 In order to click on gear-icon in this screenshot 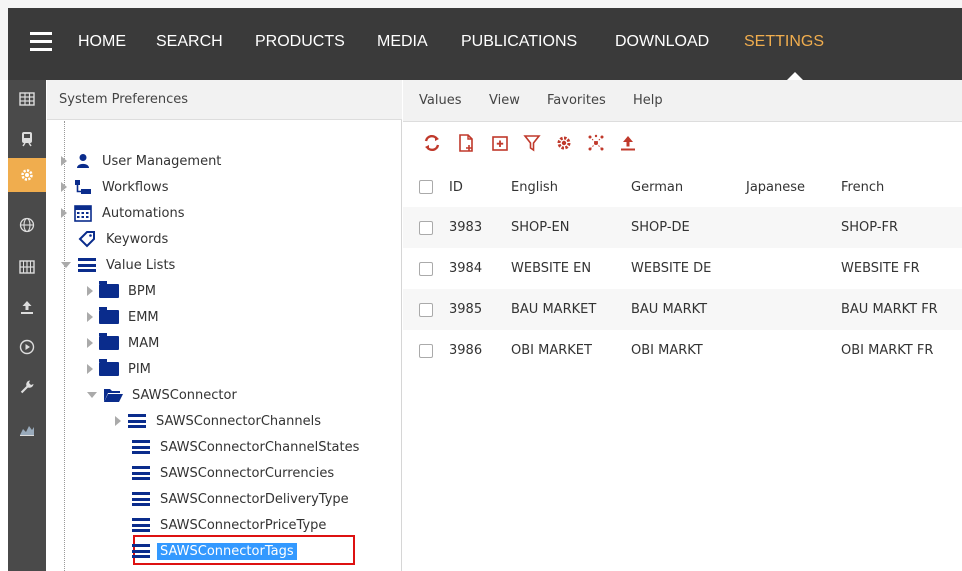, I will do `click(27, 175)`.